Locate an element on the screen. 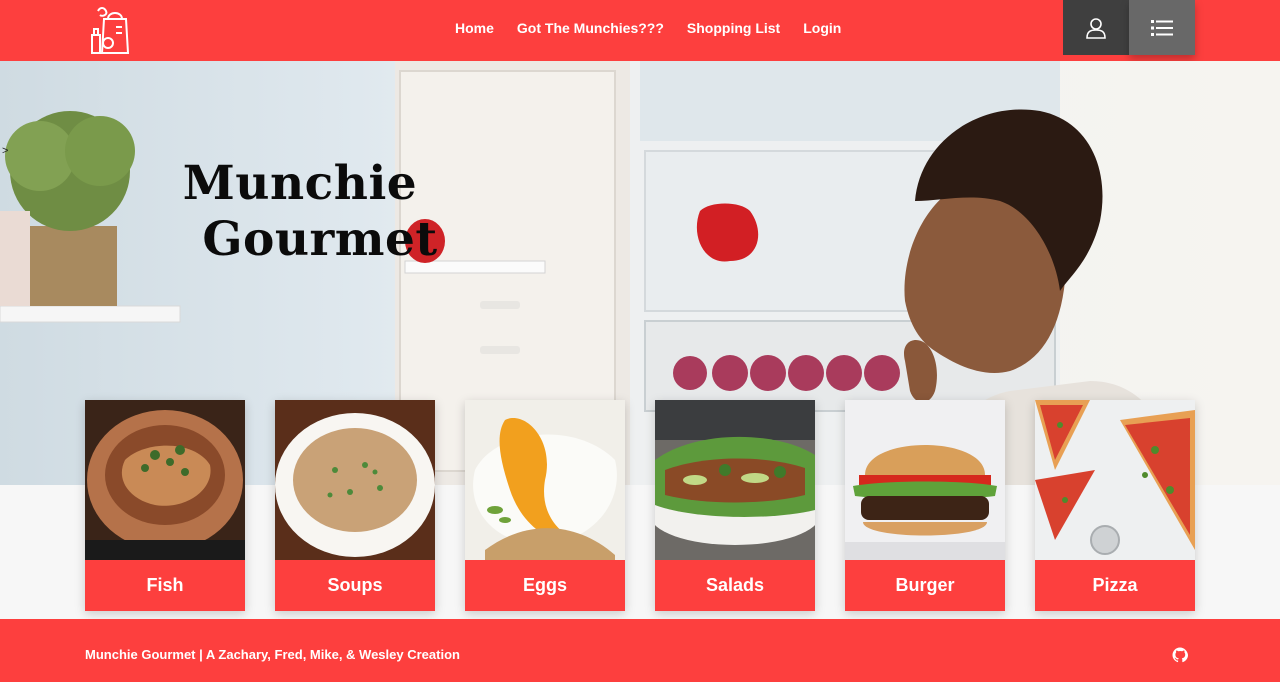 The image size is (1280, 682). eggs-image is located at coordinates (545, 480).